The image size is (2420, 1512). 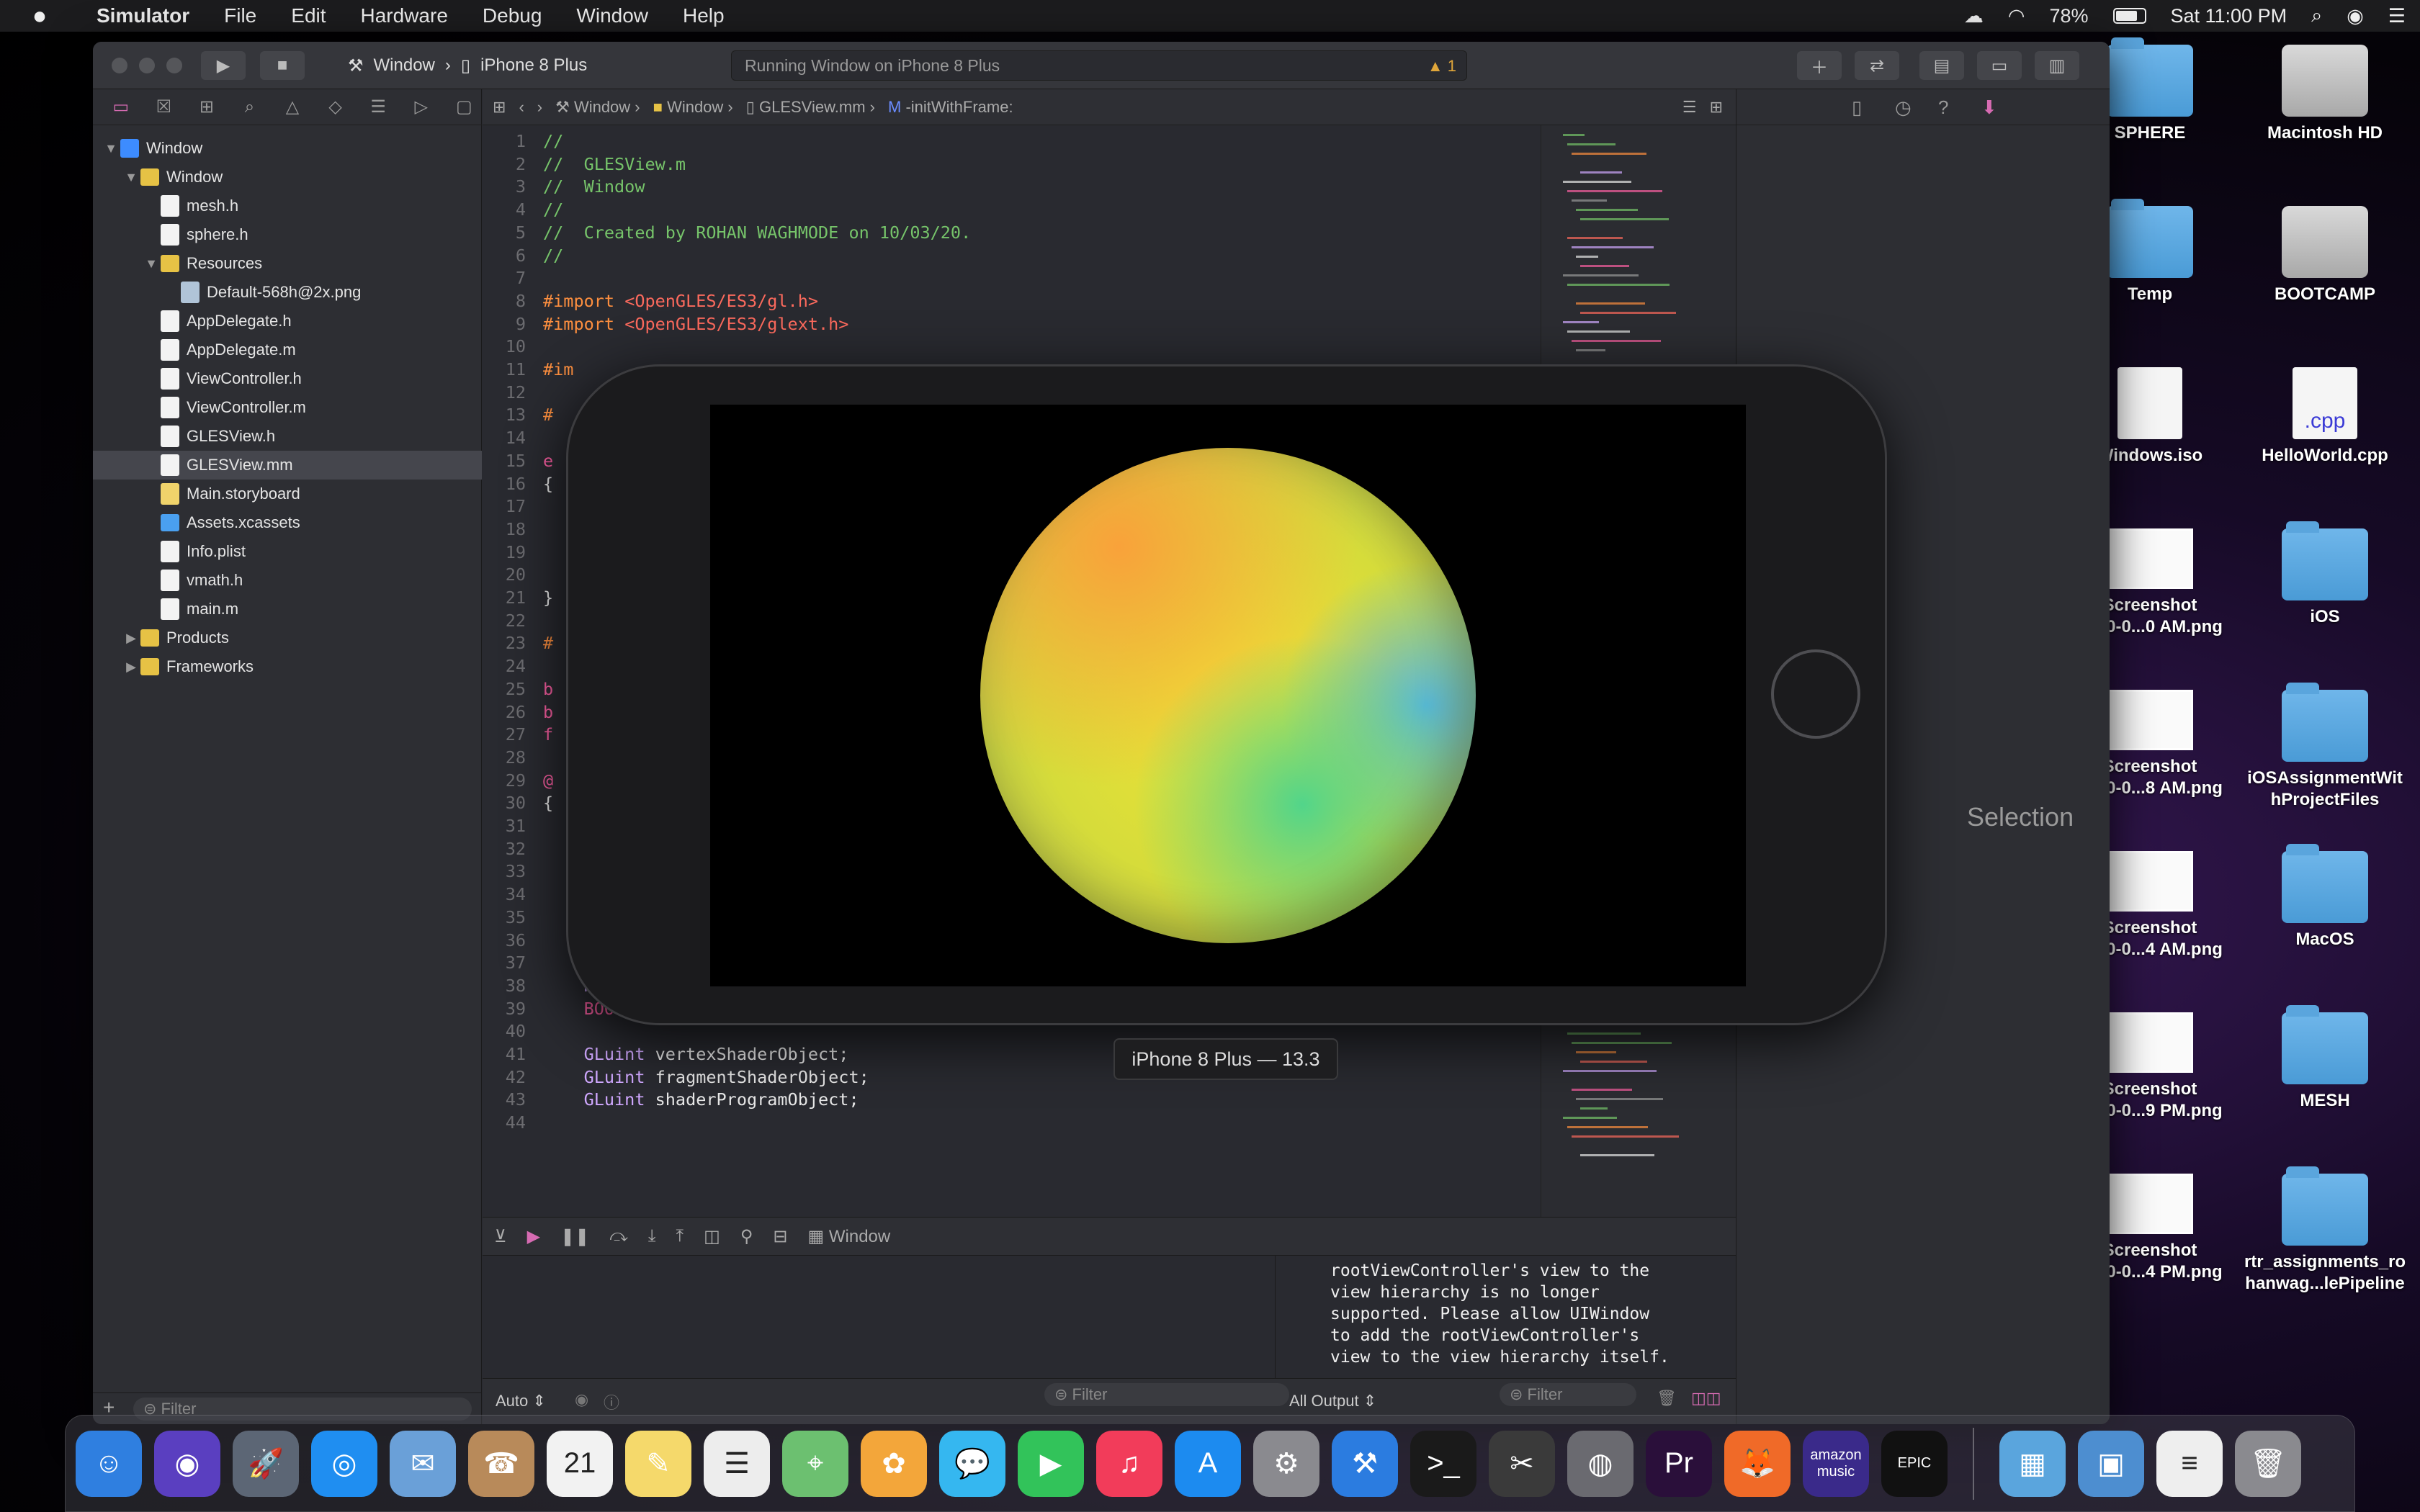 I want to click on breadcrumb-group: ■ Window ›, so click(x=693, y=107).